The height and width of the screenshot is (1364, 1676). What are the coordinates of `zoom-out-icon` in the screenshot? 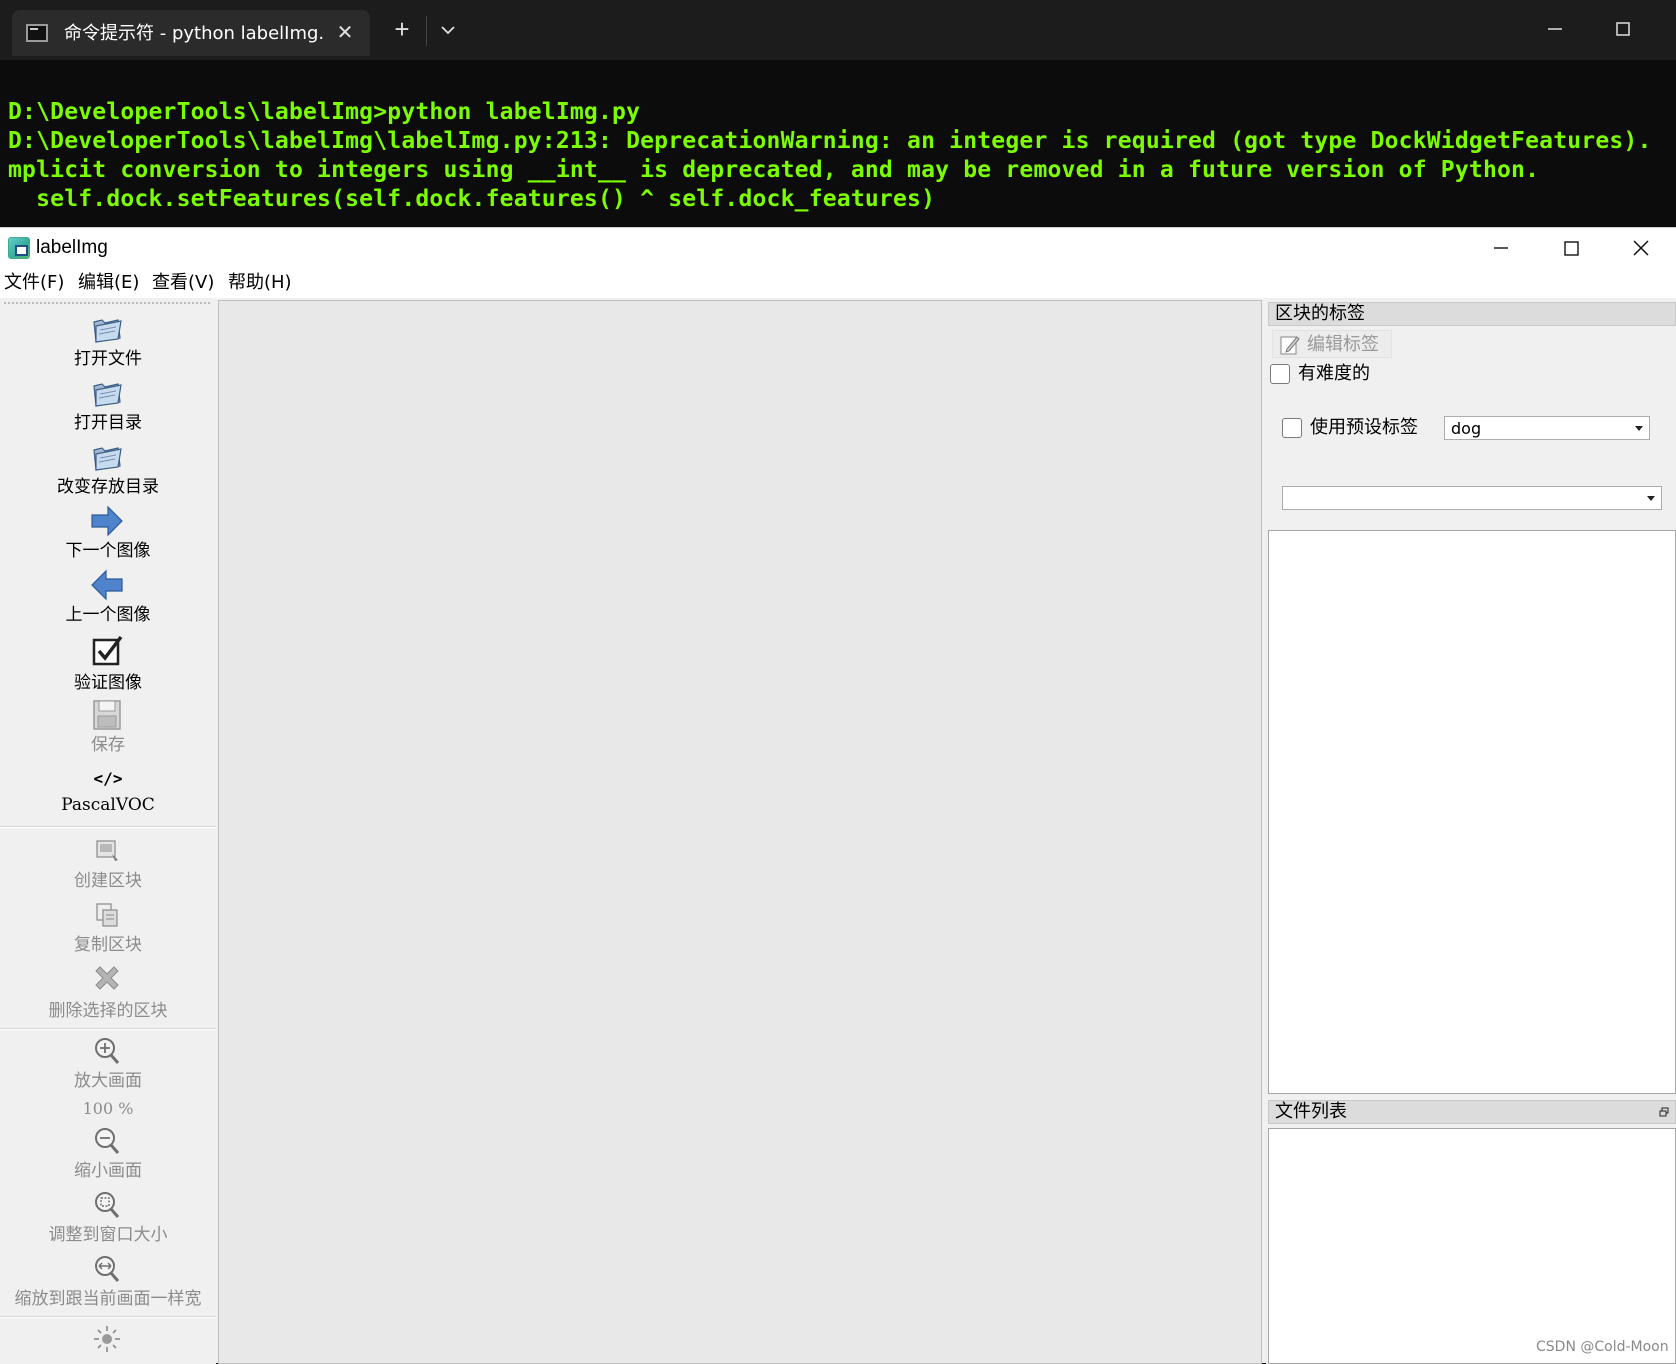 It's located at (107, 1141).